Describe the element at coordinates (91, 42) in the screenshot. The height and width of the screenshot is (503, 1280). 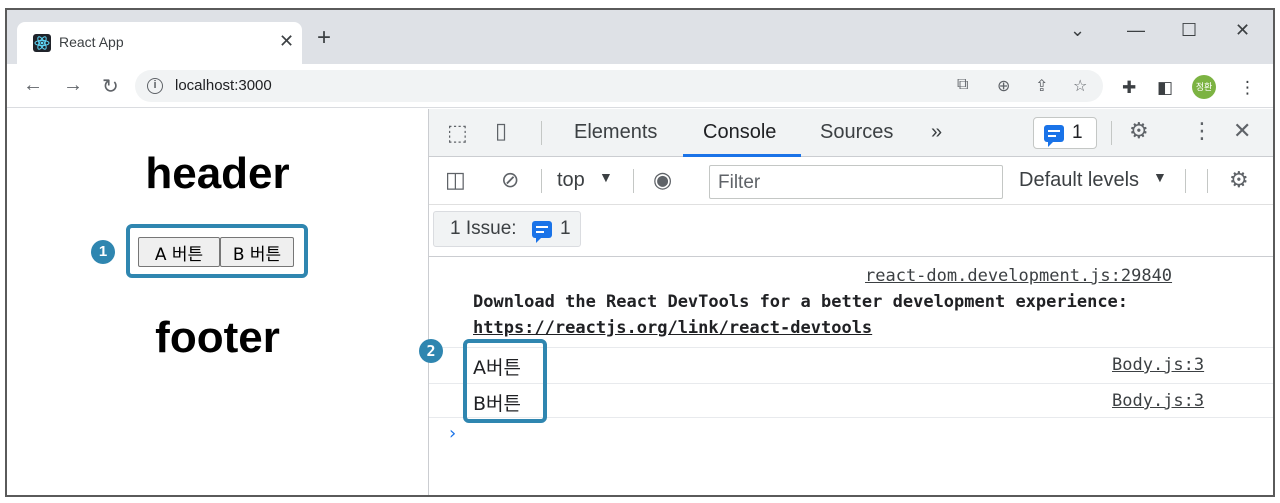
I see `tab-title: React App` at that location.